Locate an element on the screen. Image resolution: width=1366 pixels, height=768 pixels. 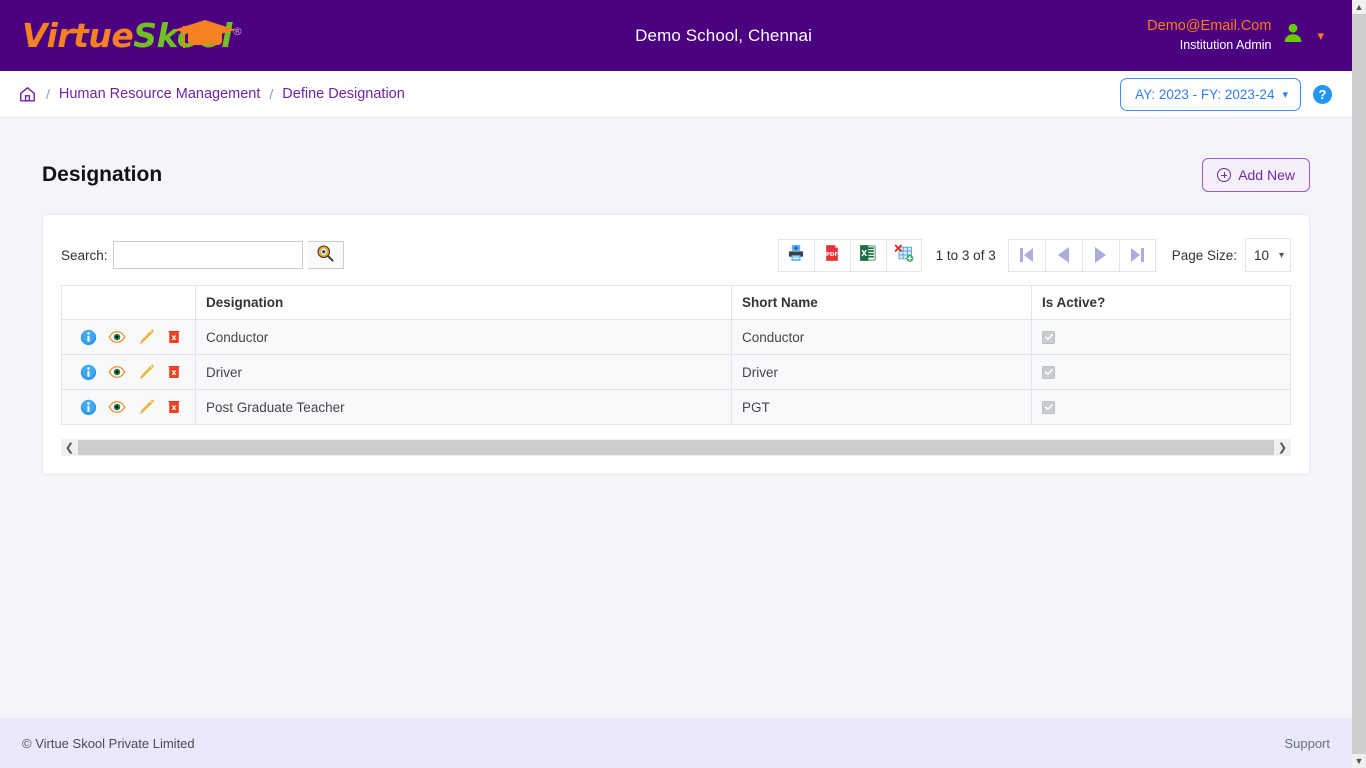
column-header-short-name: Short Name is located at coordinates (881, 302).